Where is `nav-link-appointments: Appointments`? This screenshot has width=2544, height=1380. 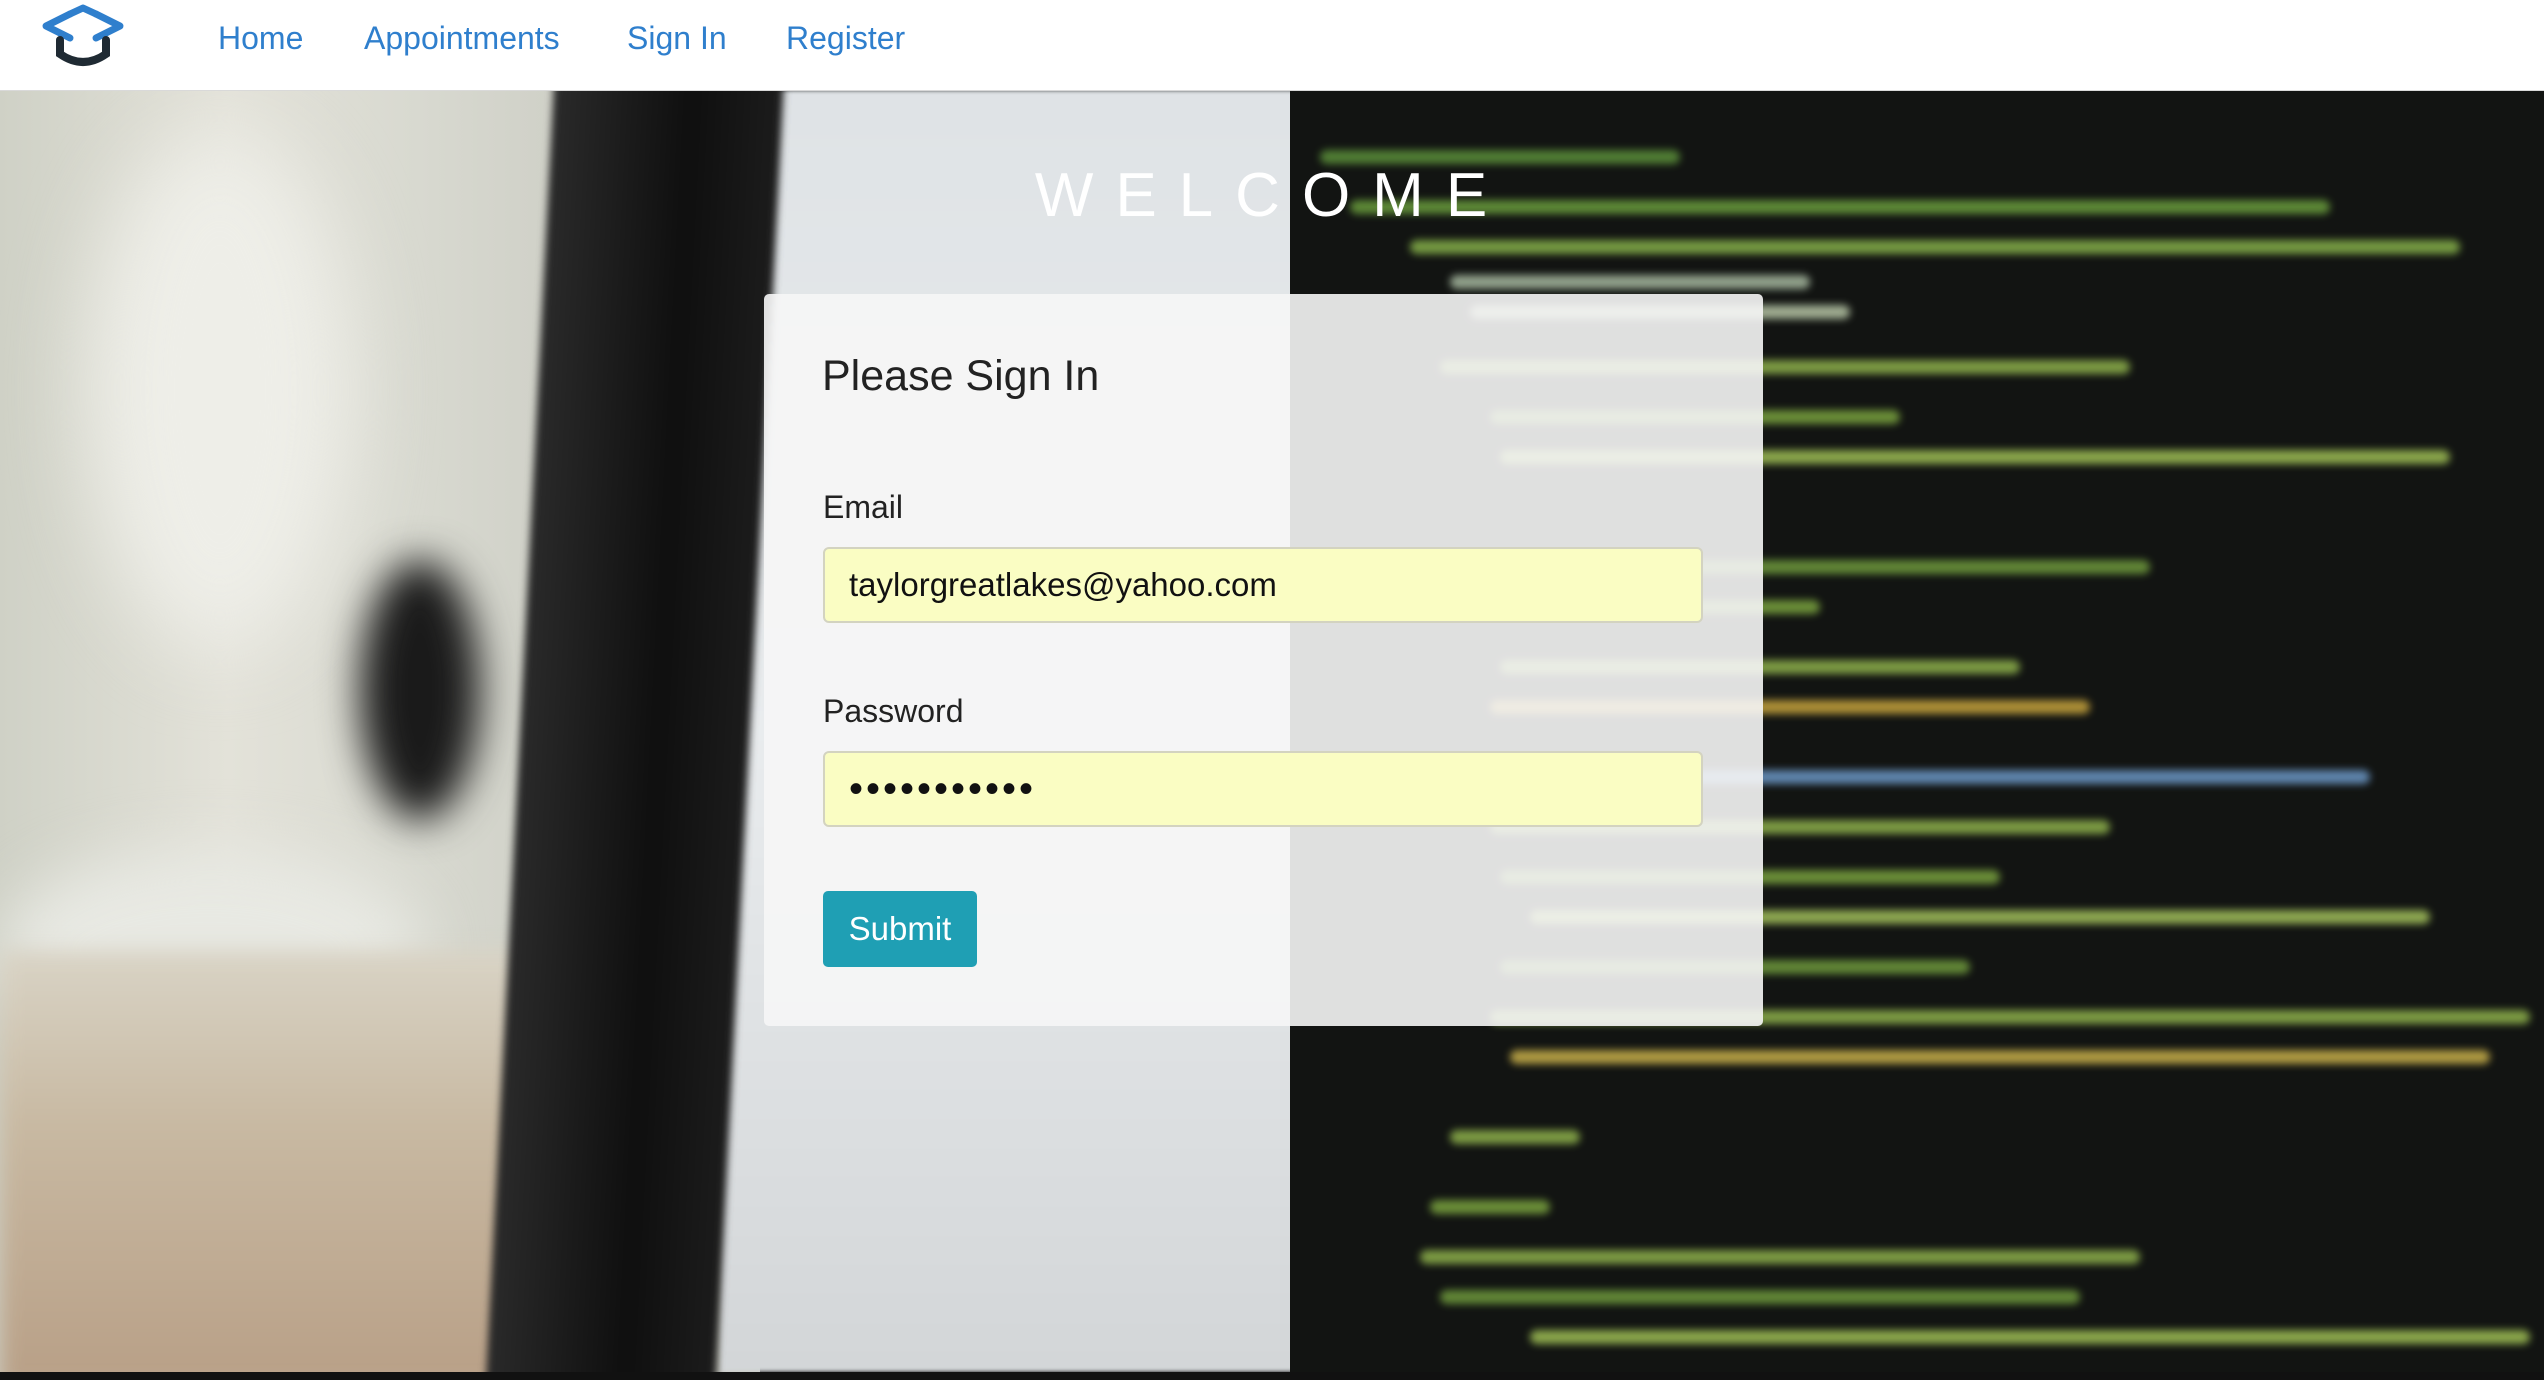
nav-link-appointments: Appointments is located at coordinates (462, 38).